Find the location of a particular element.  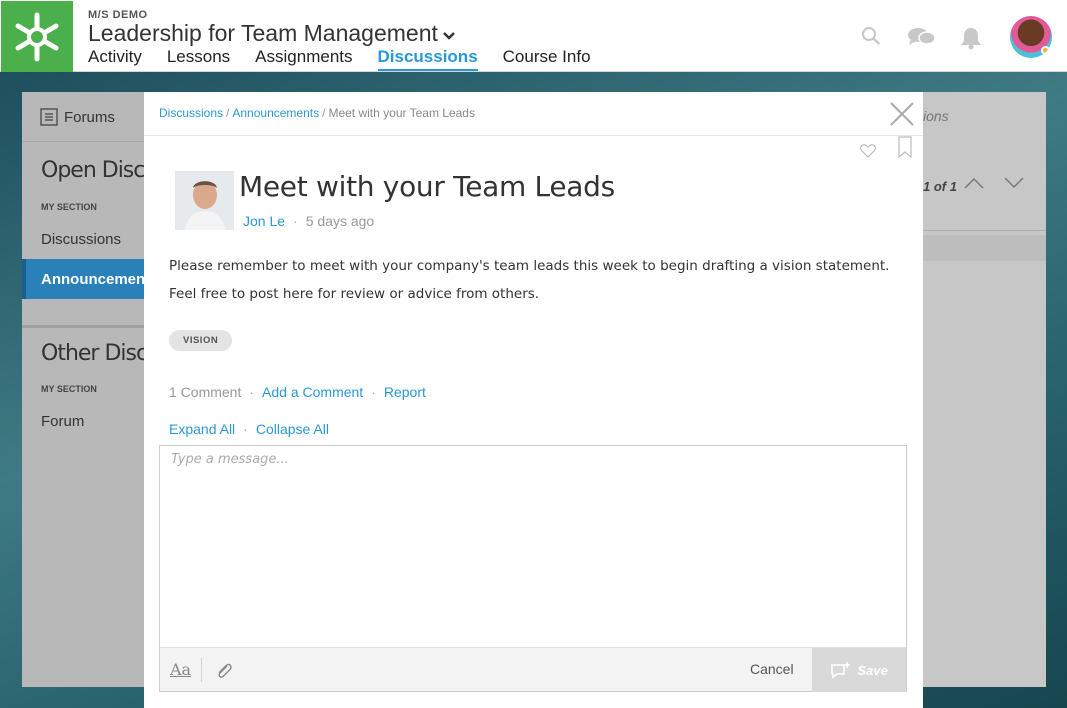

tag-badge: VISION is located at coordinates (201, 340).